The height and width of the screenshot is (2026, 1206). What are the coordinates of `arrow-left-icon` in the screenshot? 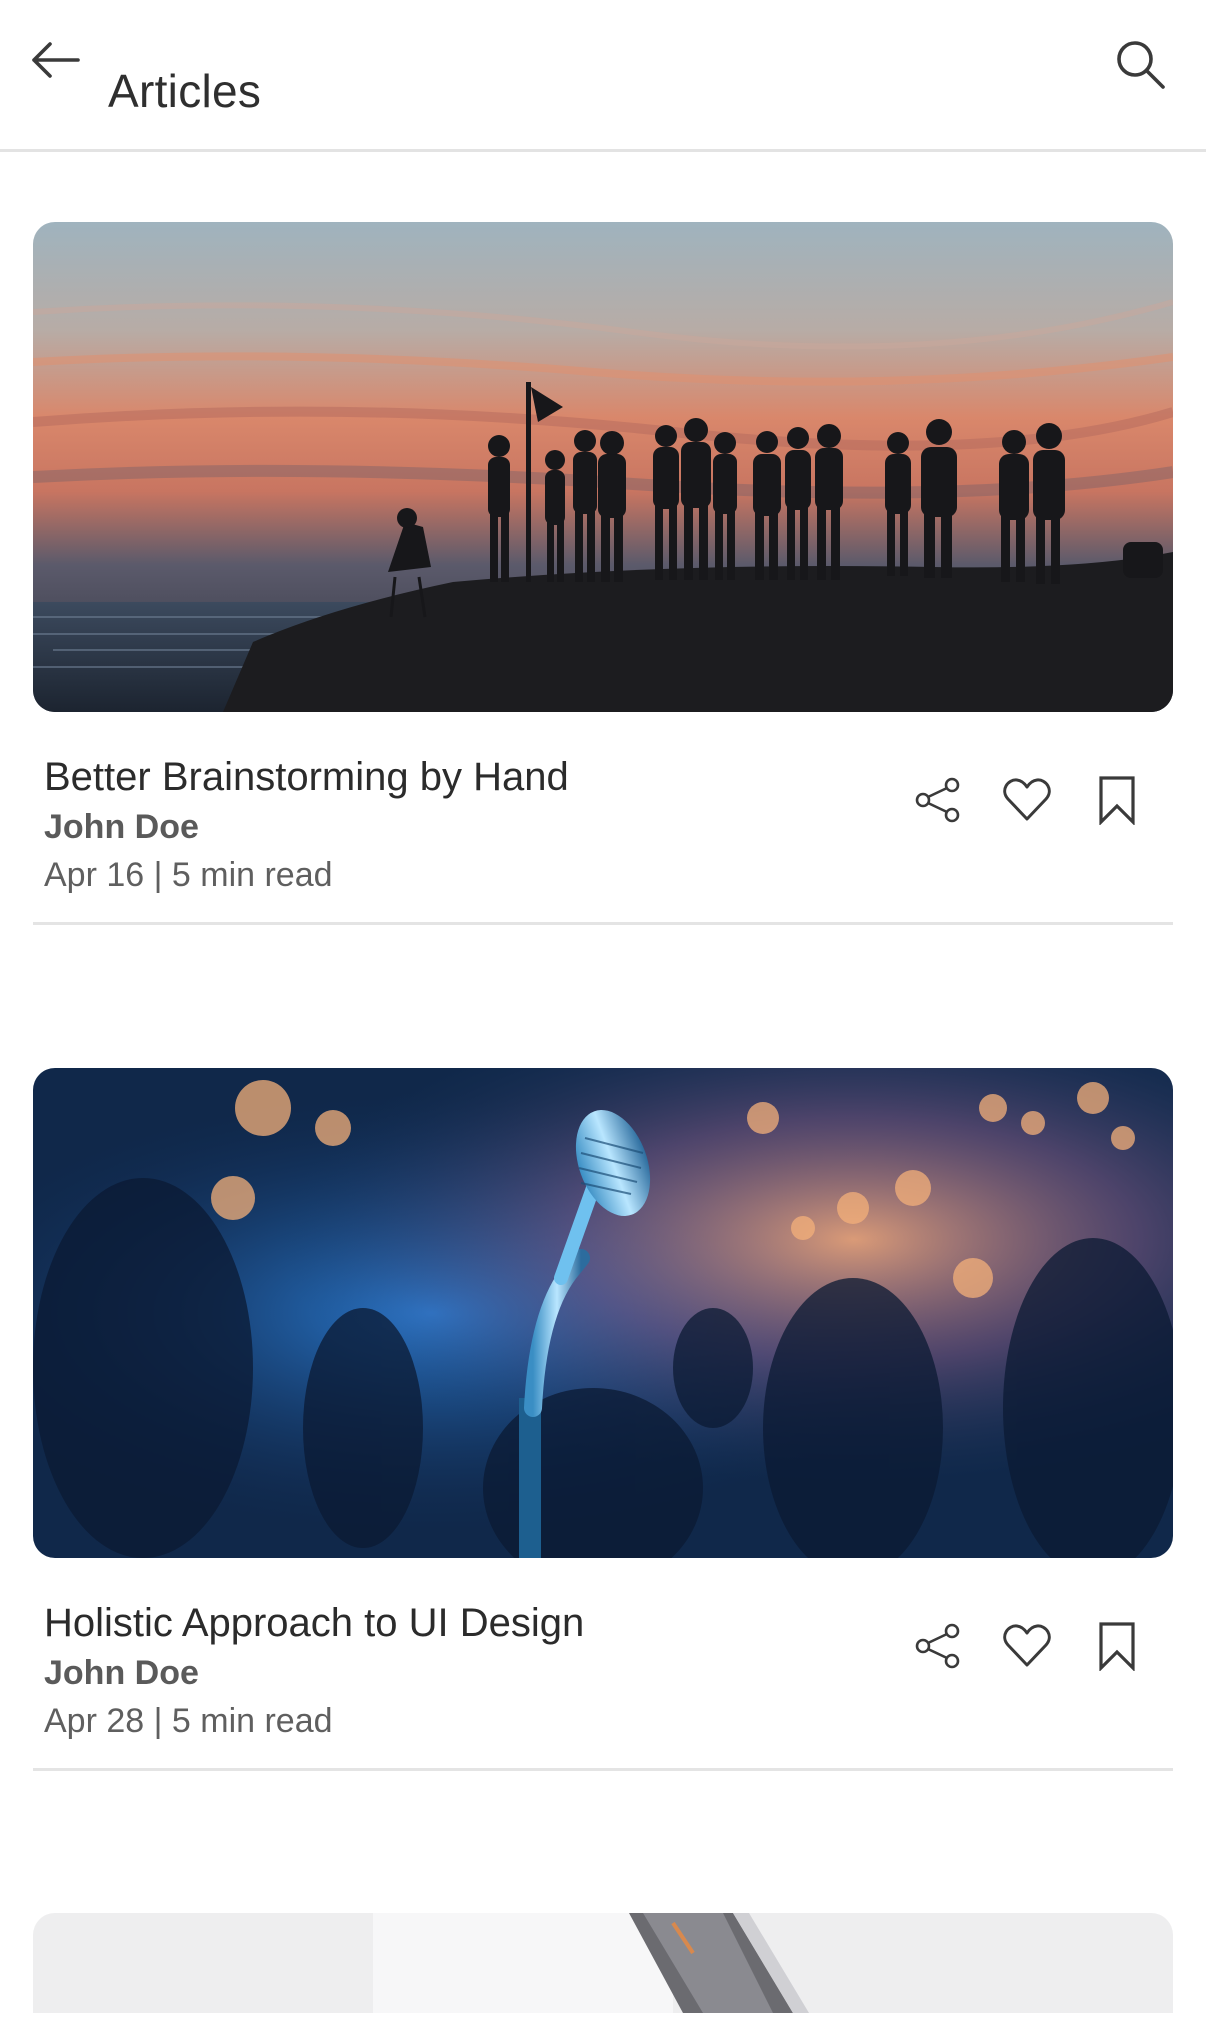 It's located at (56, 60).